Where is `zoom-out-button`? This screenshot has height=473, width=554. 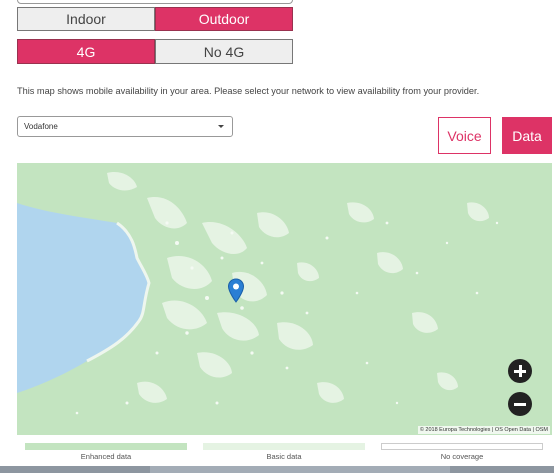 zoom-out-button is located at coordinates (520, 404).